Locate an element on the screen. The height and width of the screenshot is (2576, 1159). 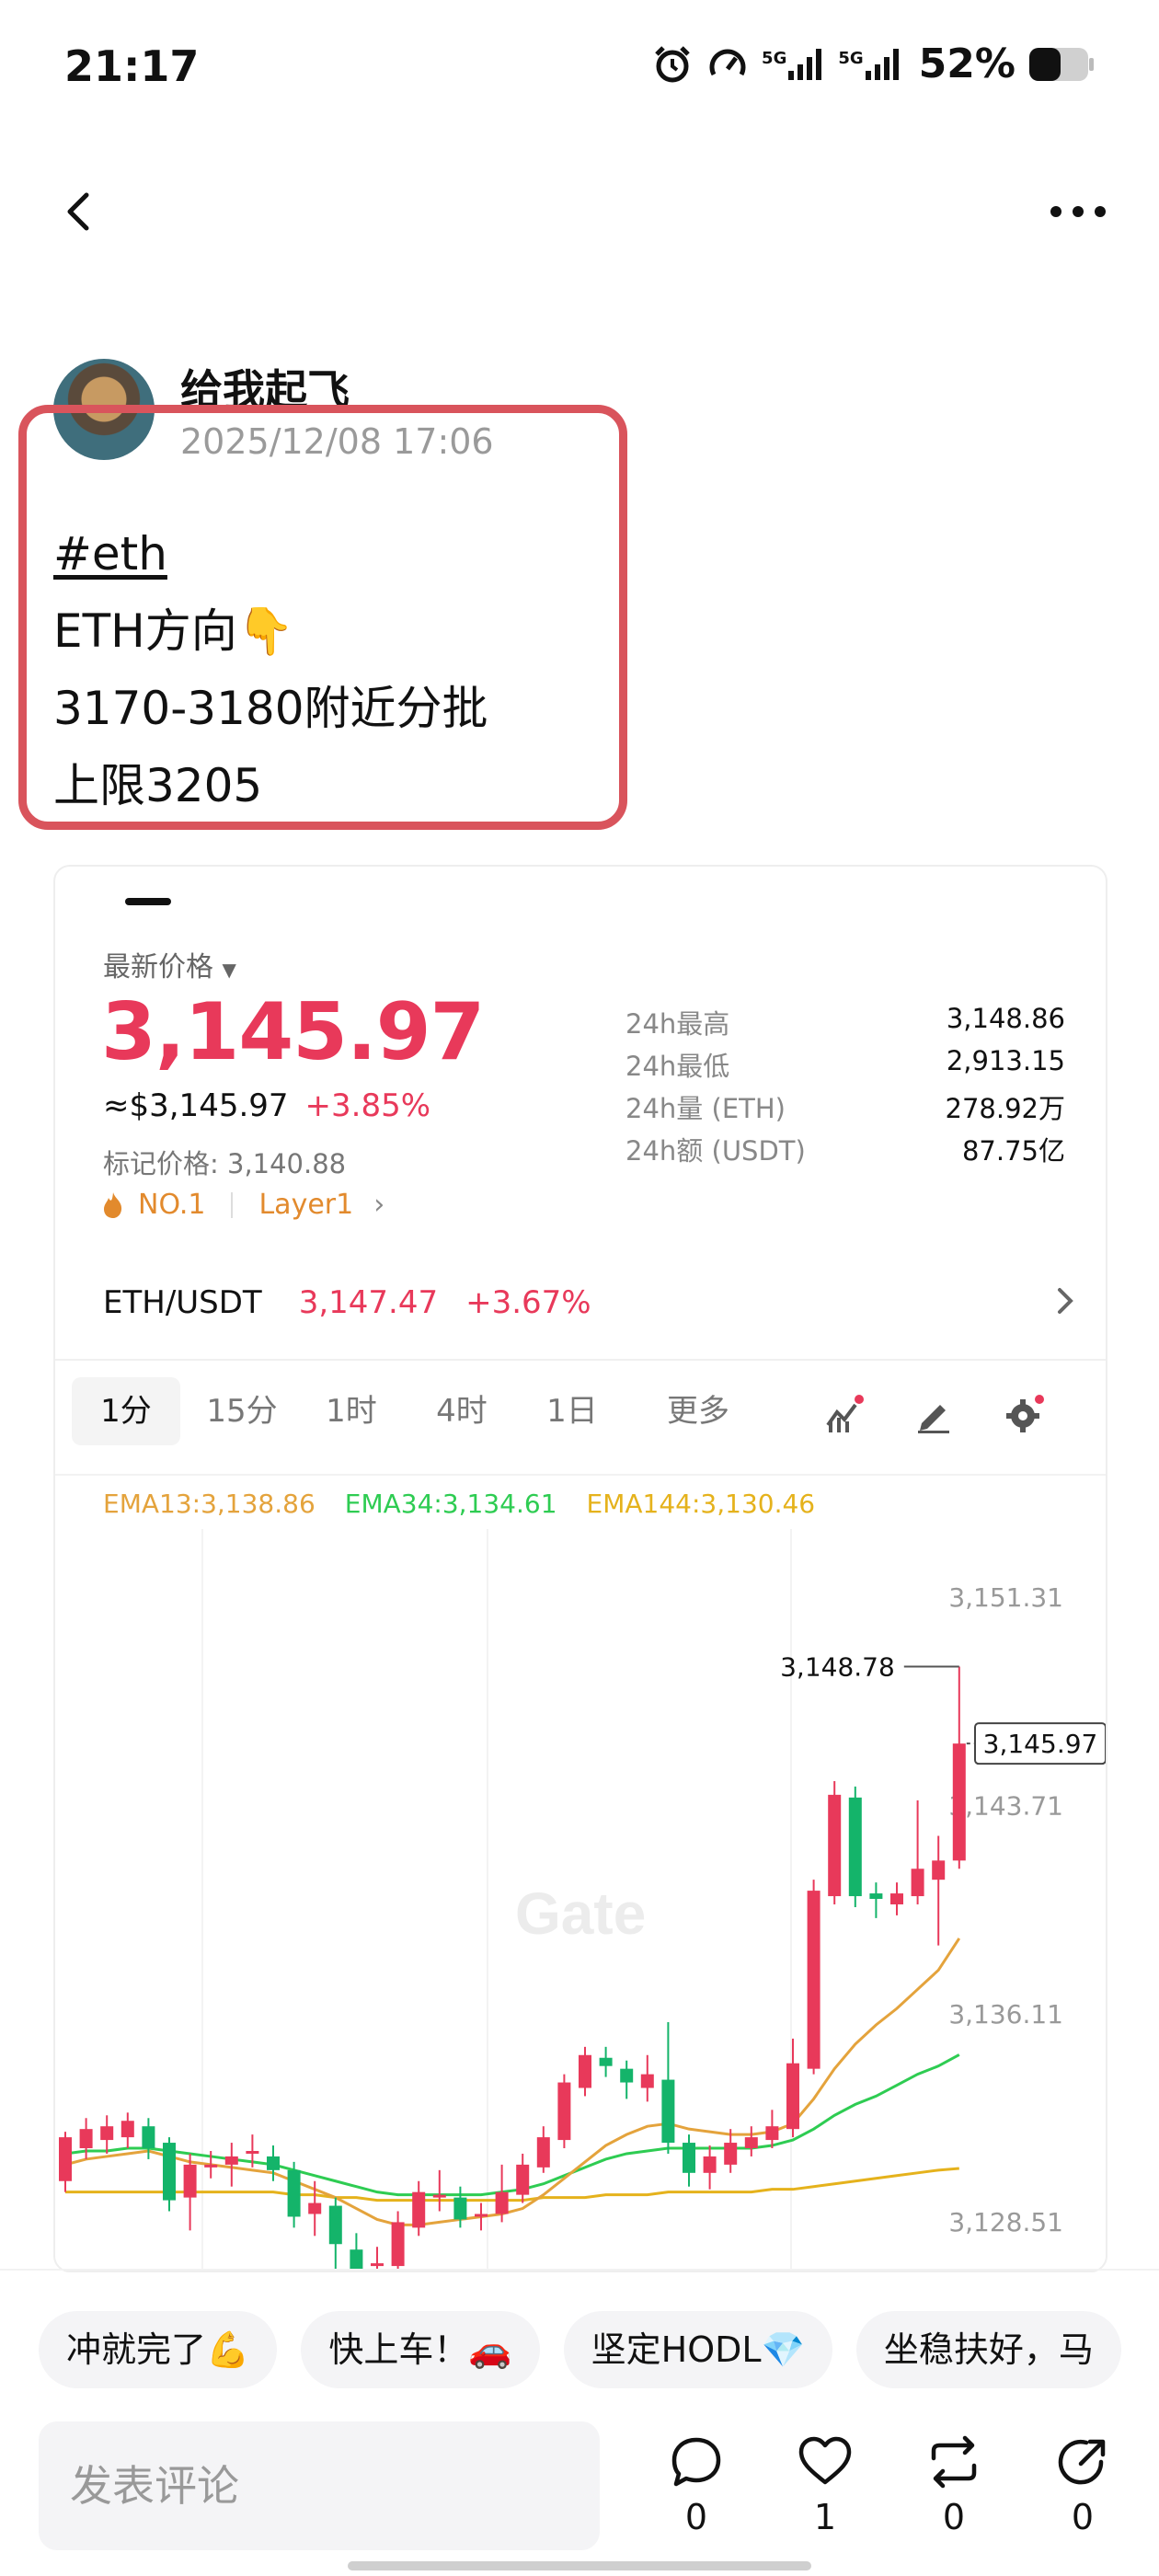
interval-1h: 1时 is located at coordinates (351, 1411).